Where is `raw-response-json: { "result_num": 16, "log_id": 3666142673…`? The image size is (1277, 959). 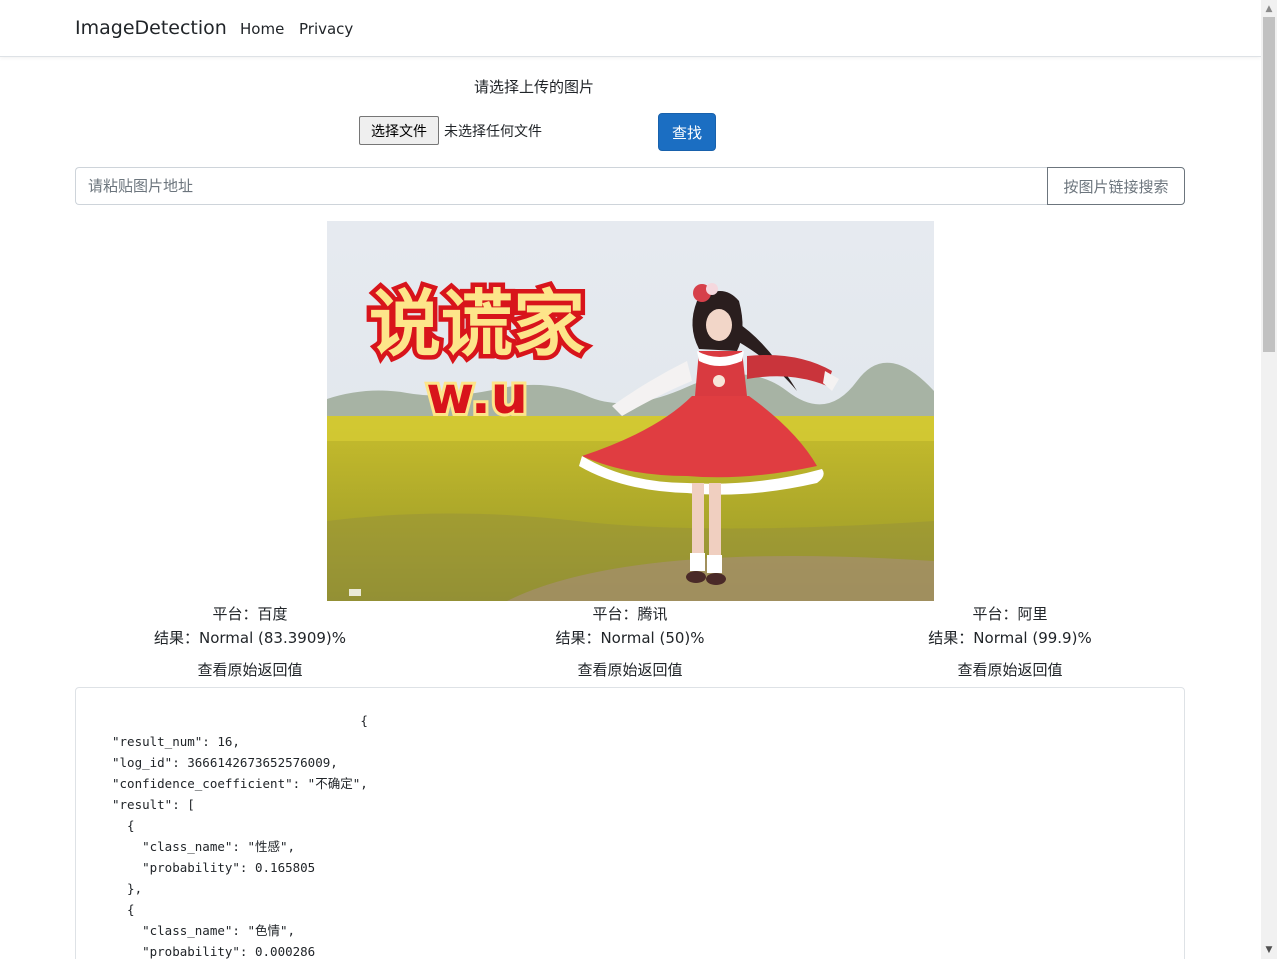 raw-response-json: { "result_num": 16, "log_id": 3666142673… is located at coordinates (240, 836).